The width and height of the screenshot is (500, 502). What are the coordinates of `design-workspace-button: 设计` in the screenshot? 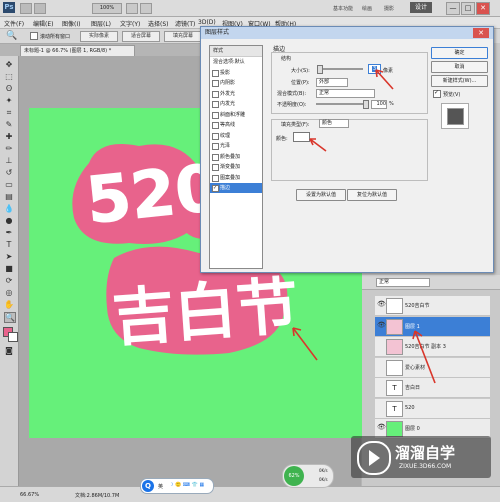 It's located at (421, 7).